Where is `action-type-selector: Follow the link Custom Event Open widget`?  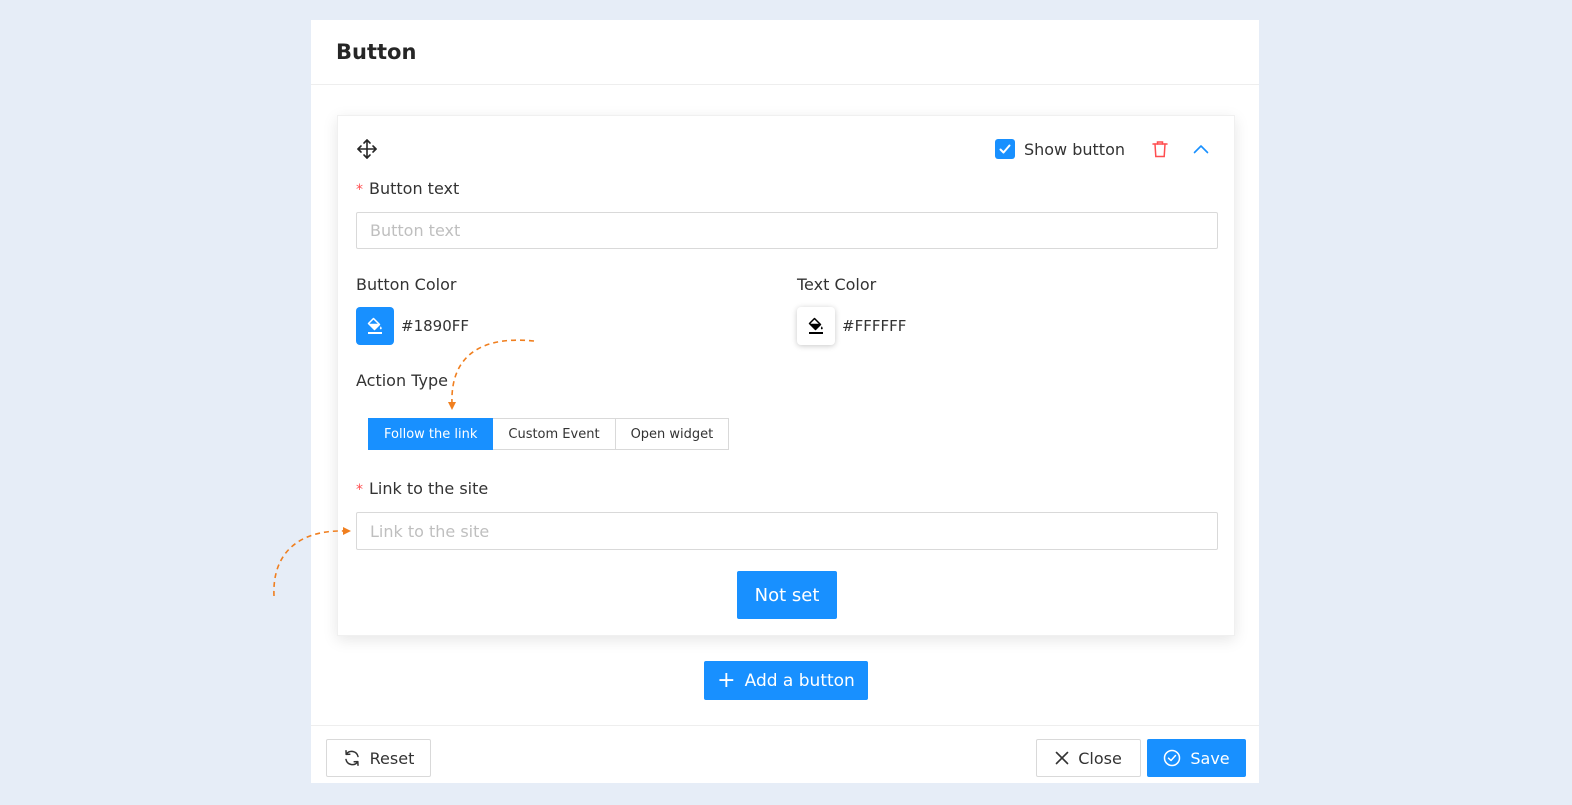
action-type-selector: Follow the link Custom Event Open widget is located at coordinates (549, 434).